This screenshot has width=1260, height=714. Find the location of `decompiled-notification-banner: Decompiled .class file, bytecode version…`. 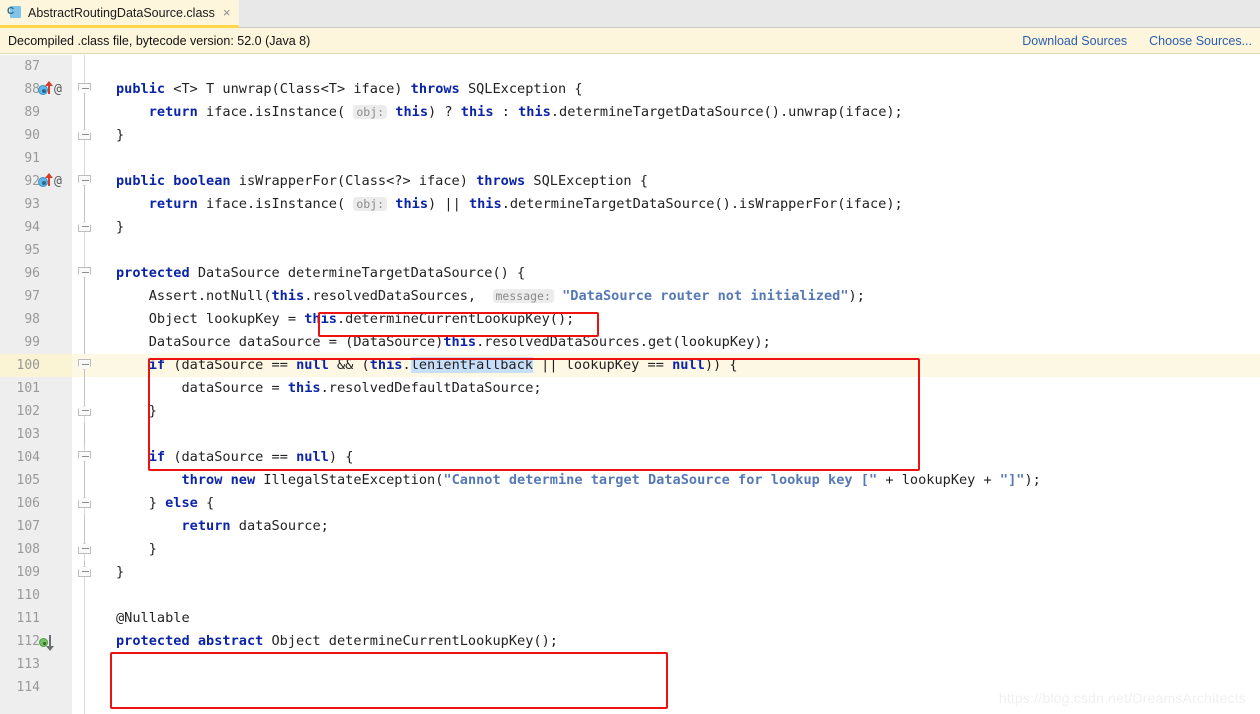

decompiled-notification-banner: Decompiled .class file, bytecode version… is located at coordinates (630, 41).